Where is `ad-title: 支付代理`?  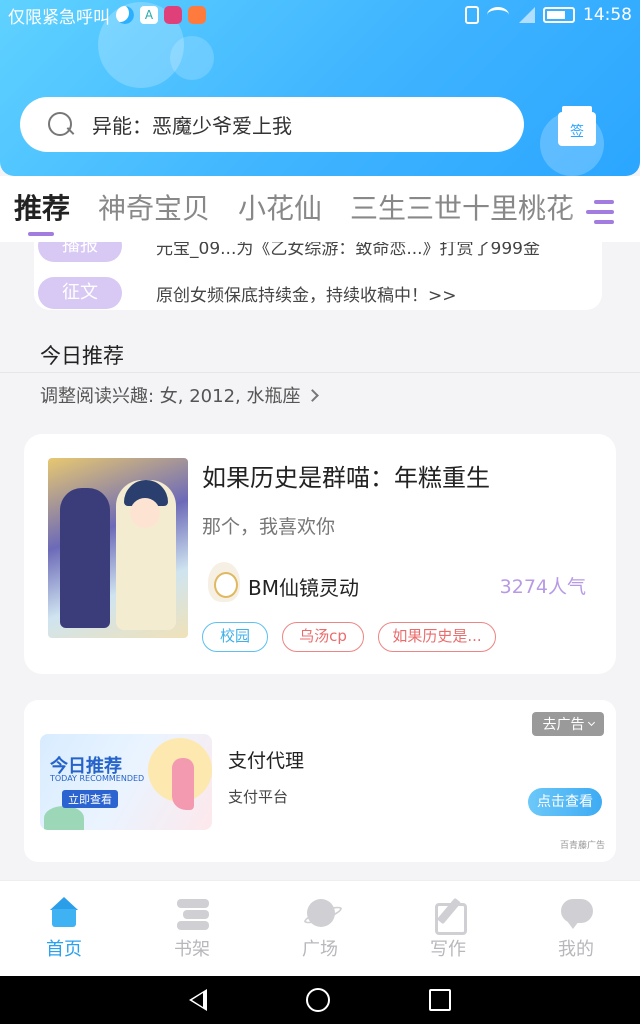
ad-title: 支付代理 is located at coordinates (266, 761).